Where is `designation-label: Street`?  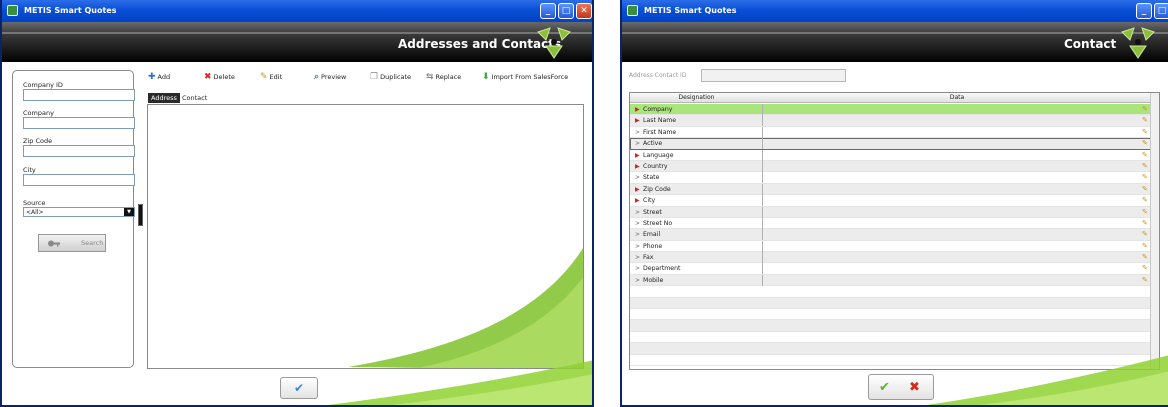 designation-label: Street is located at coordinates (652, 212).